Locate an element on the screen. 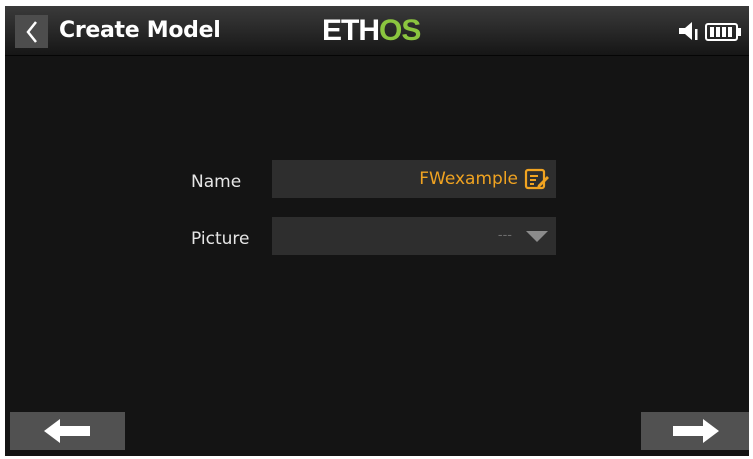 The width and height of the screenshot is (753, 459). previous-button is located at coordinates (67, 431).